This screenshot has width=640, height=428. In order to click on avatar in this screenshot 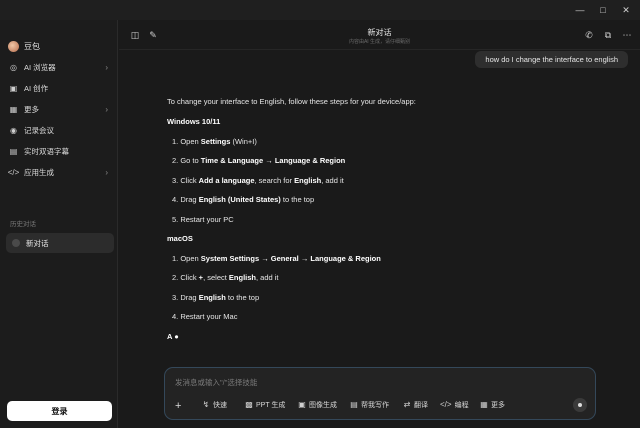, I will do `click(13, 46)`.